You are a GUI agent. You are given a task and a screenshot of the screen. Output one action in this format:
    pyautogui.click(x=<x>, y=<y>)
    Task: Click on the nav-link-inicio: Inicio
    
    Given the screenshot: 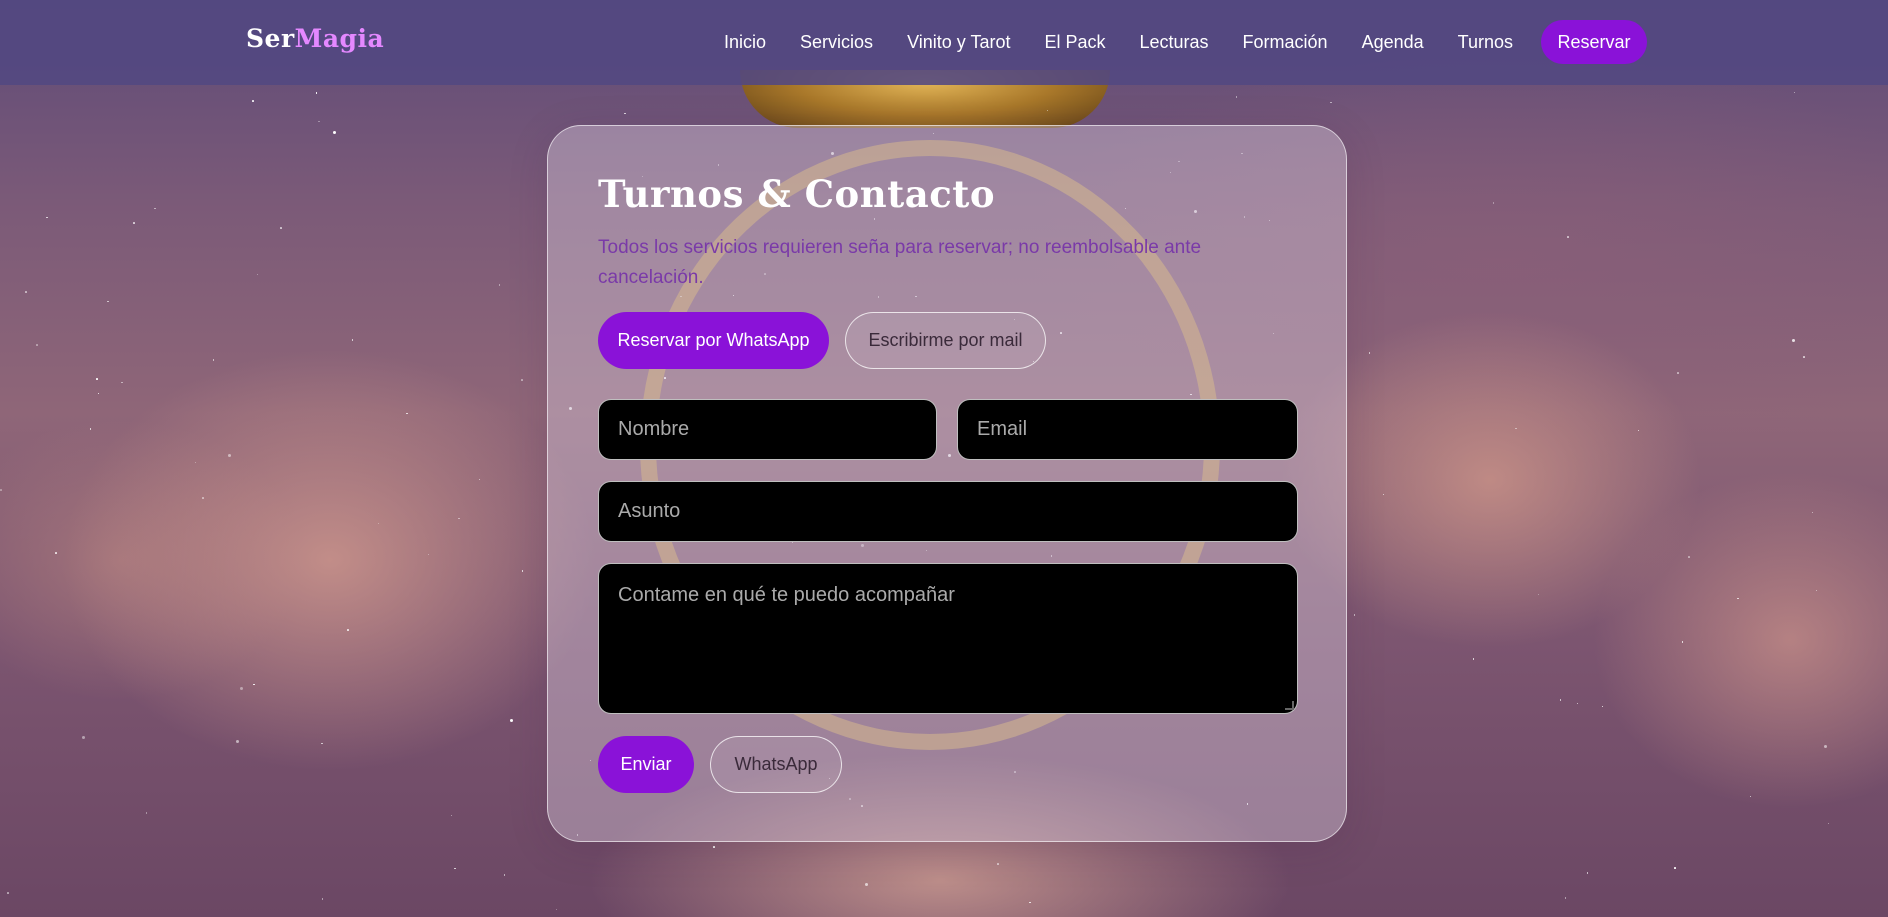 What is the action you would take?
    pyautogui.click(x=745, y=42)
    